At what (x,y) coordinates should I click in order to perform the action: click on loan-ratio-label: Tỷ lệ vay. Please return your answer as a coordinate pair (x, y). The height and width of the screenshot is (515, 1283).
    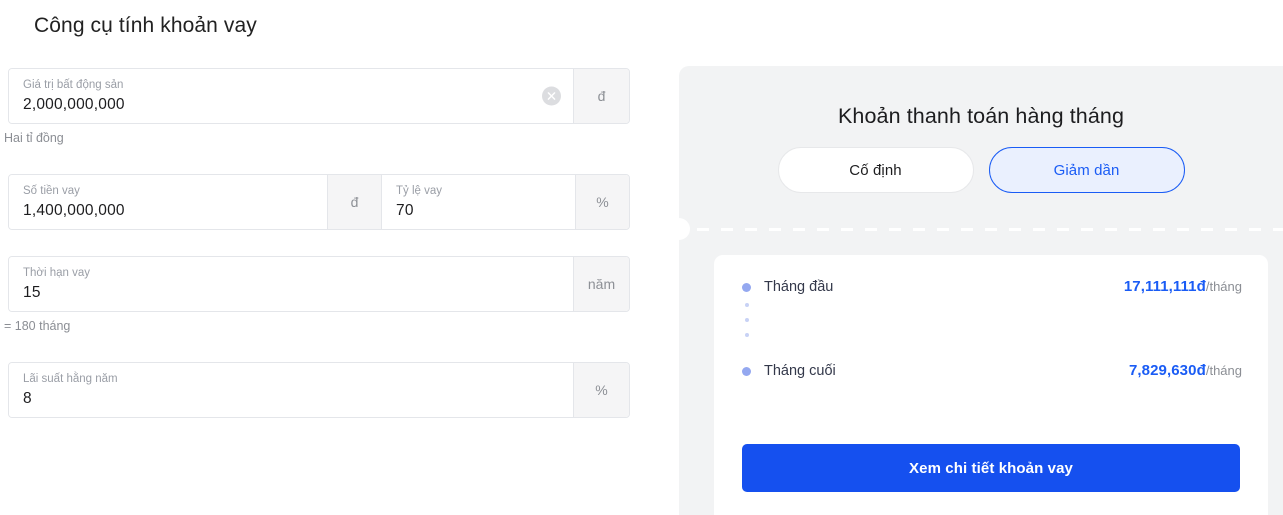
    Looking at the image, I should click on (419, 191).